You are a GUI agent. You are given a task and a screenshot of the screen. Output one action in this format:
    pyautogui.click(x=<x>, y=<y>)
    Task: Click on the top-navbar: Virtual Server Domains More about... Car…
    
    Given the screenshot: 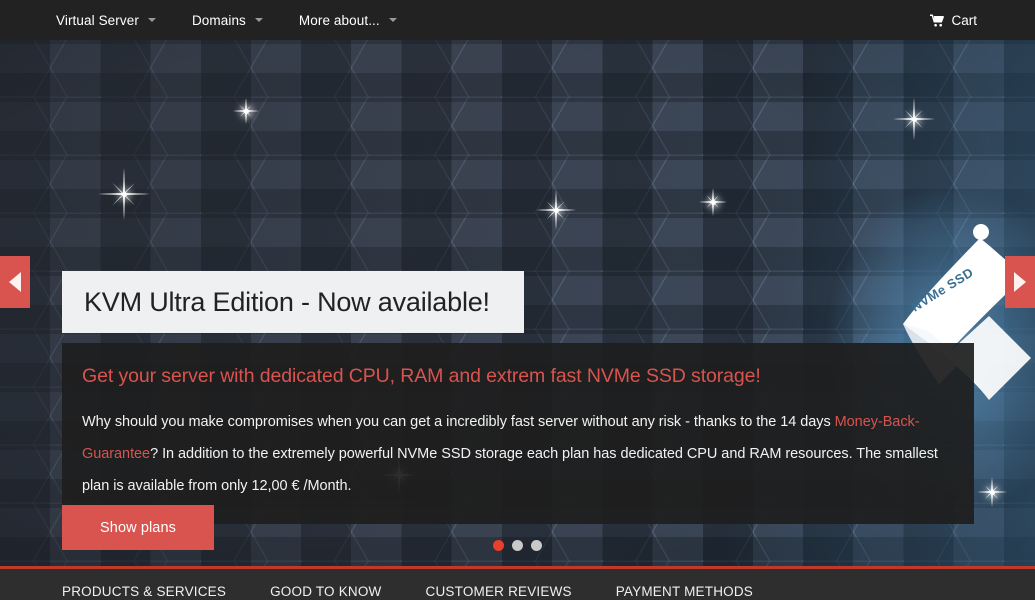 What is the action you would take?
    pyautogui.click(x=517, y=20)
    